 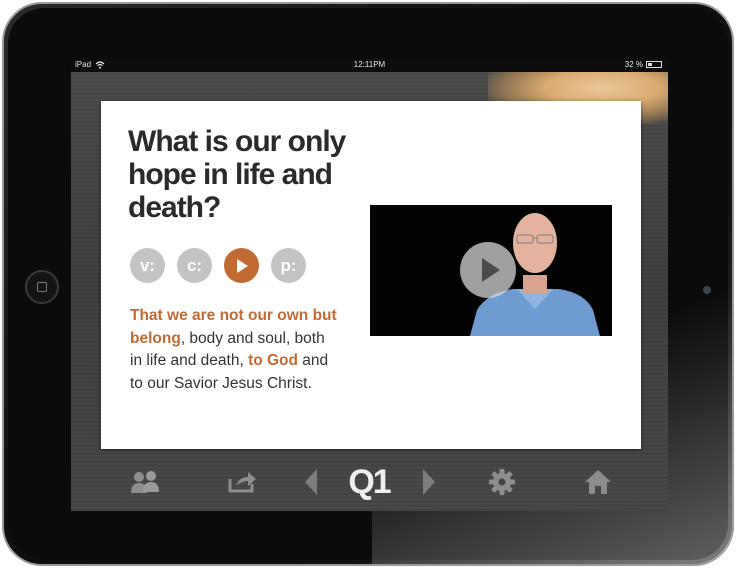 I want to click on settings-gear-icon, so click(x=502, y=482).